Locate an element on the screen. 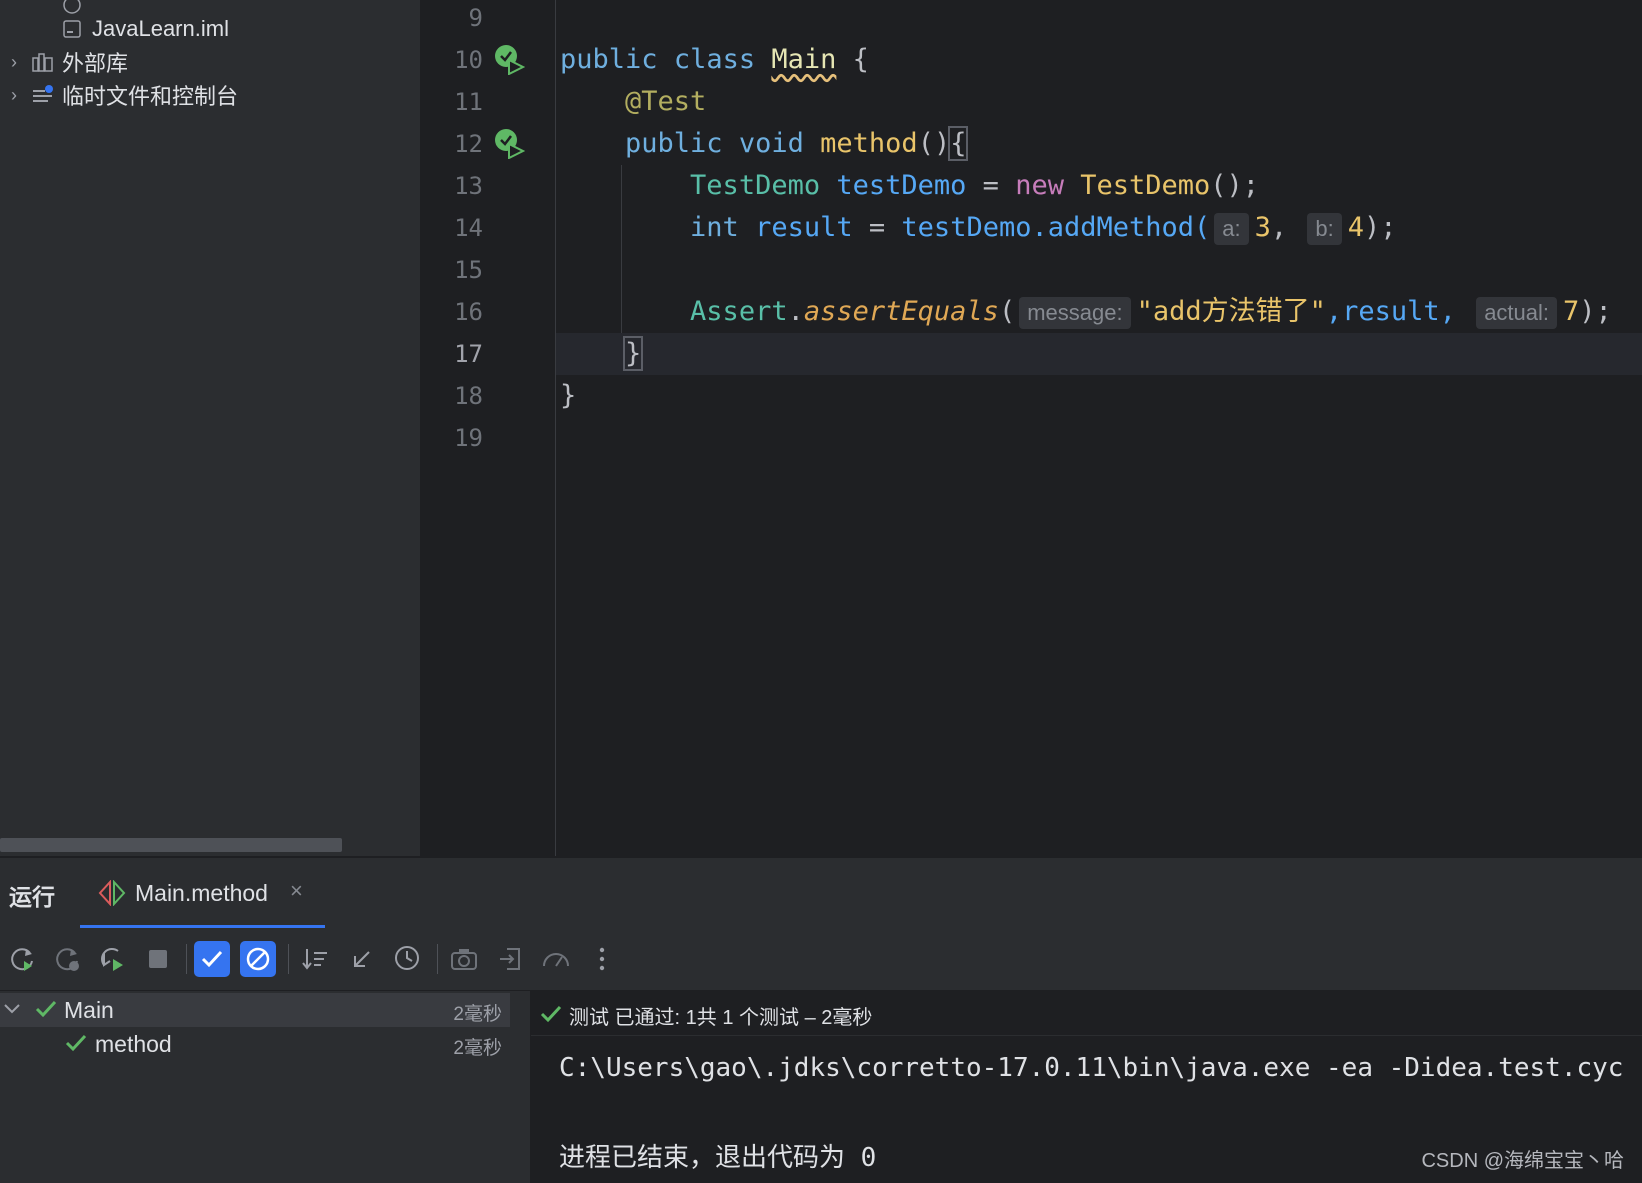 This screenshot has height=1183, width=1642. tree-item-label: 临时文件和控制台 is located at coordinates (150, 96).